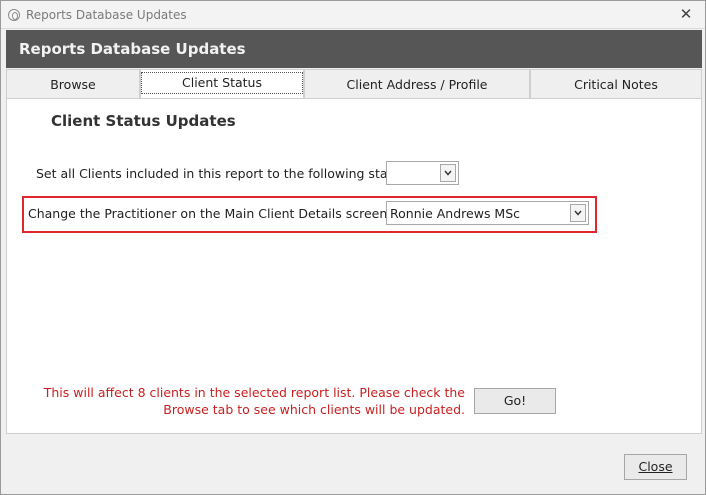  Describe the element at coordinates (515, 401) in the screenshot. I see `go-button: Go!` at that location.